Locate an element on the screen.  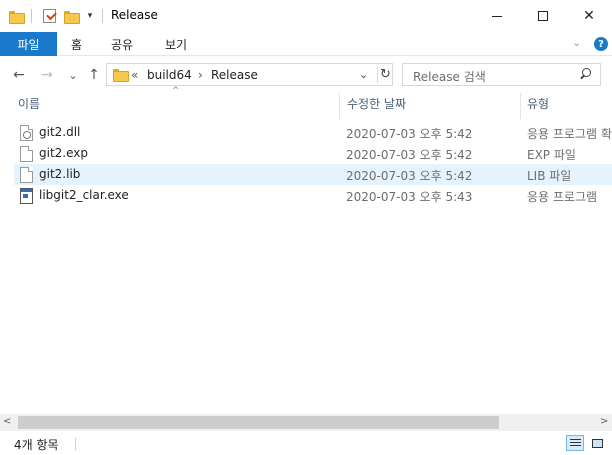
file-name: git2.exp is located at coordinates (63, 153).